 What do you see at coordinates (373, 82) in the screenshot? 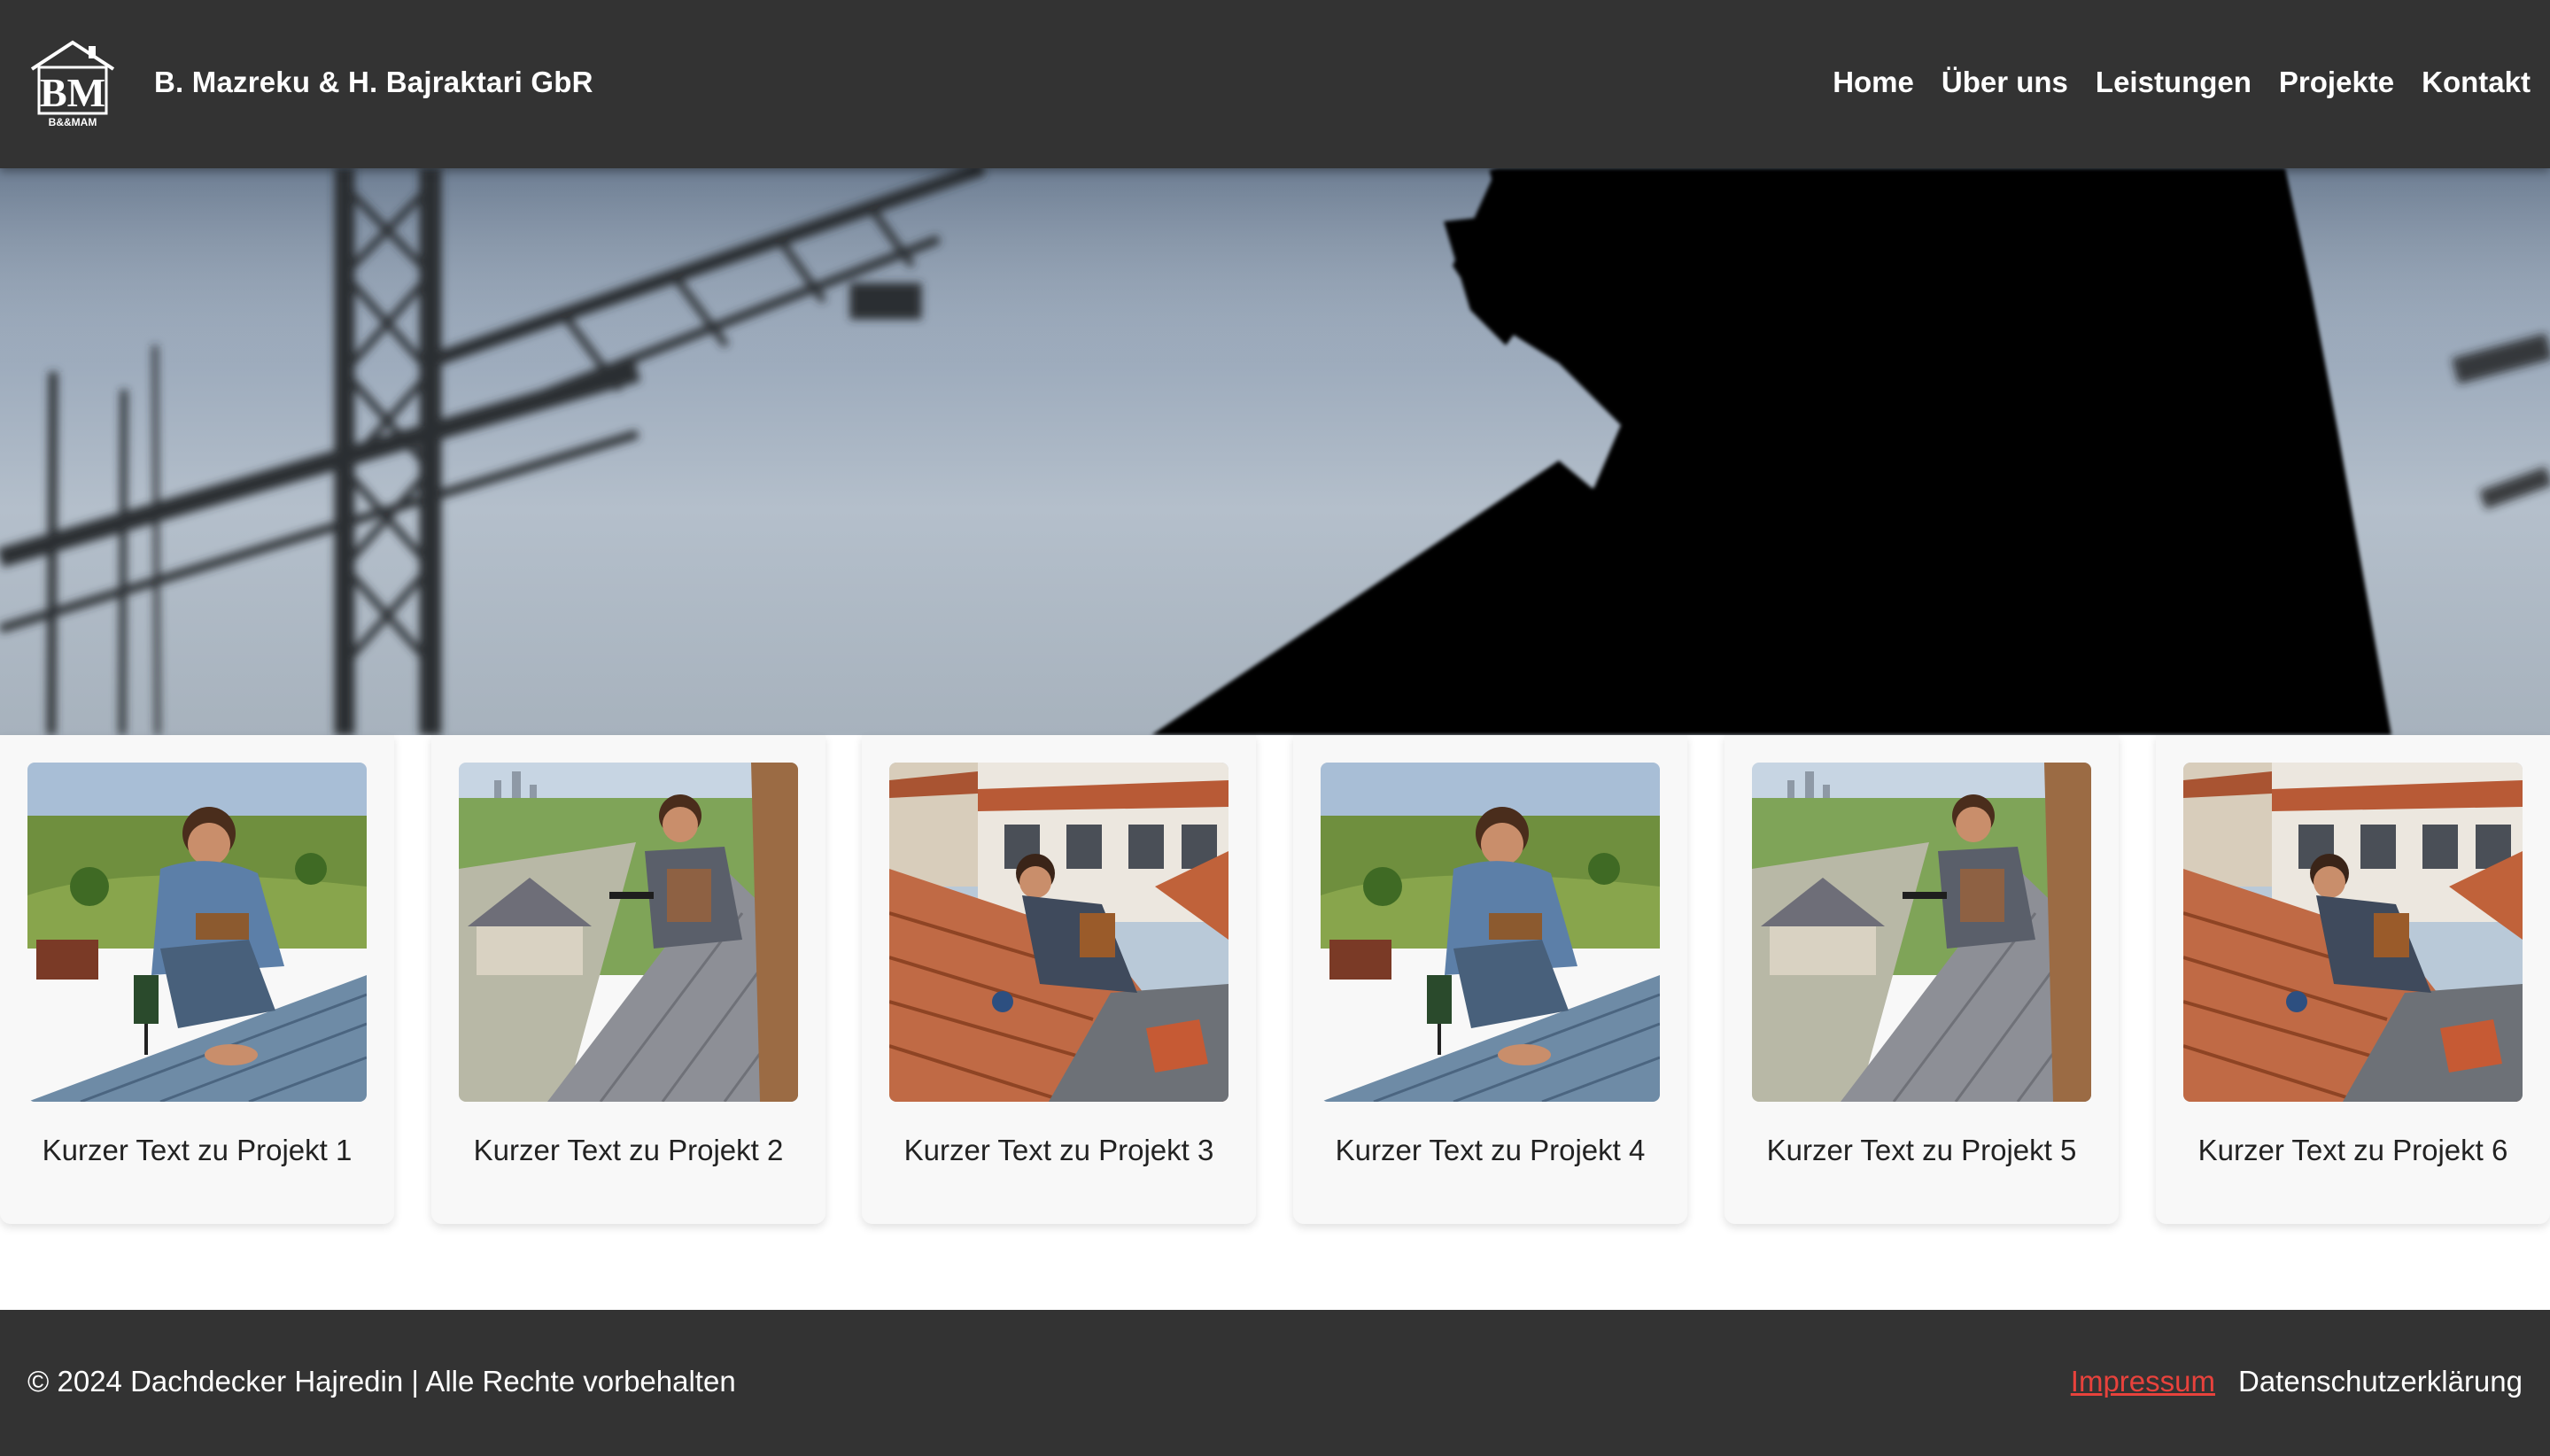
I see `brand-name: B. Mazreku & H. Bajraktari GbR` at bounding box center [373, 82].